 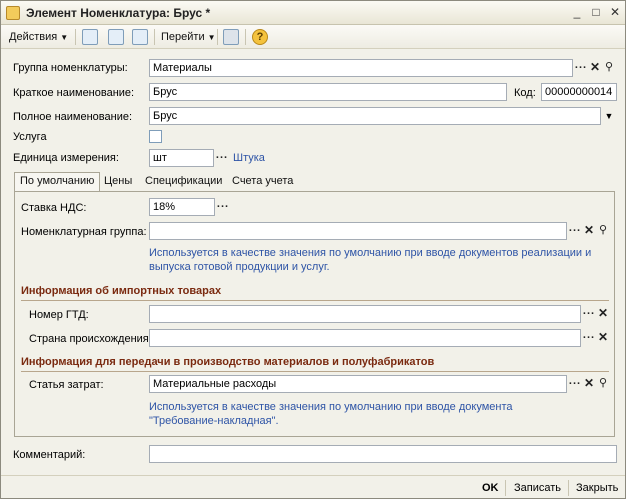 What do you see at coordinates (183, 37) in the screenshot?
I see `goto-menu-label: Перейти` at bounding box center [183, 37].